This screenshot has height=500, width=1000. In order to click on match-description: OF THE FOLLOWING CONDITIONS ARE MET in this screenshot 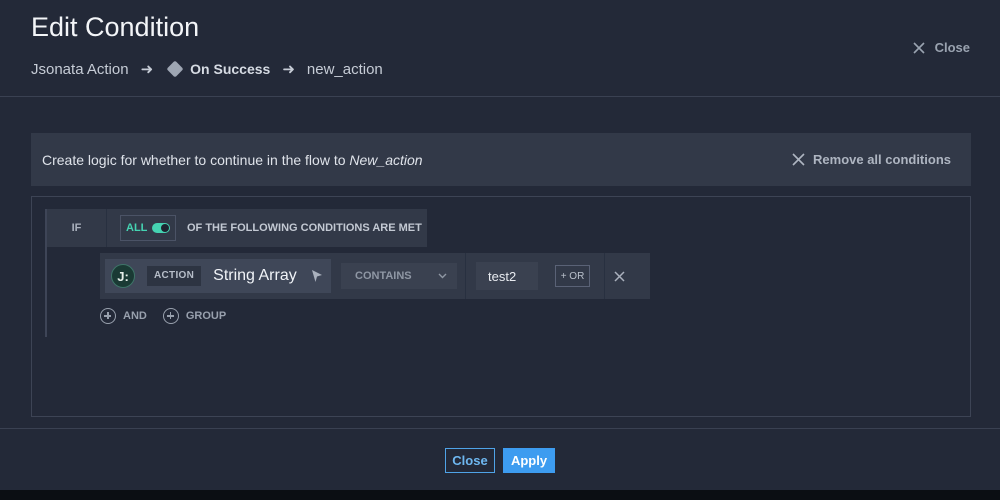, I will do `click(304, 228)`.